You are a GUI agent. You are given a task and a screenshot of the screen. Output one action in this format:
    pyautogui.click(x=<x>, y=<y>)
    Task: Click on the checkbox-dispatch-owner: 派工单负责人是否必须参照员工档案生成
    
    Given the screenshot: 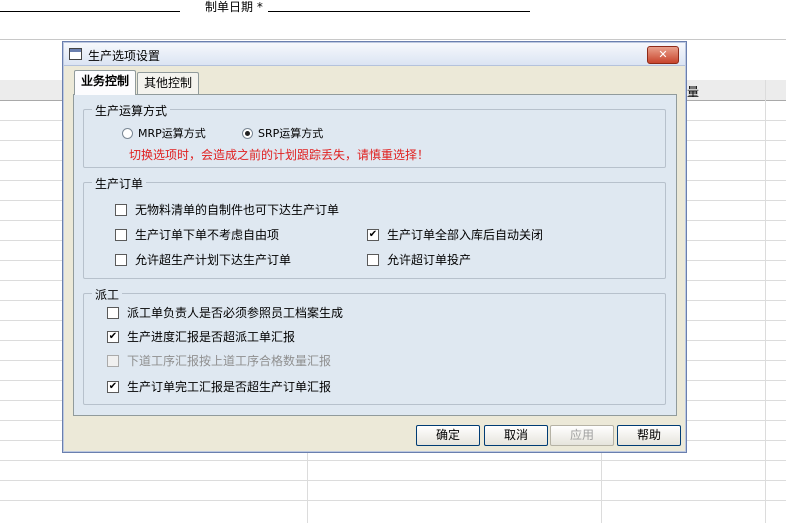 What is the action you would take?
    pyautogui.click(x=225, y=312)
    